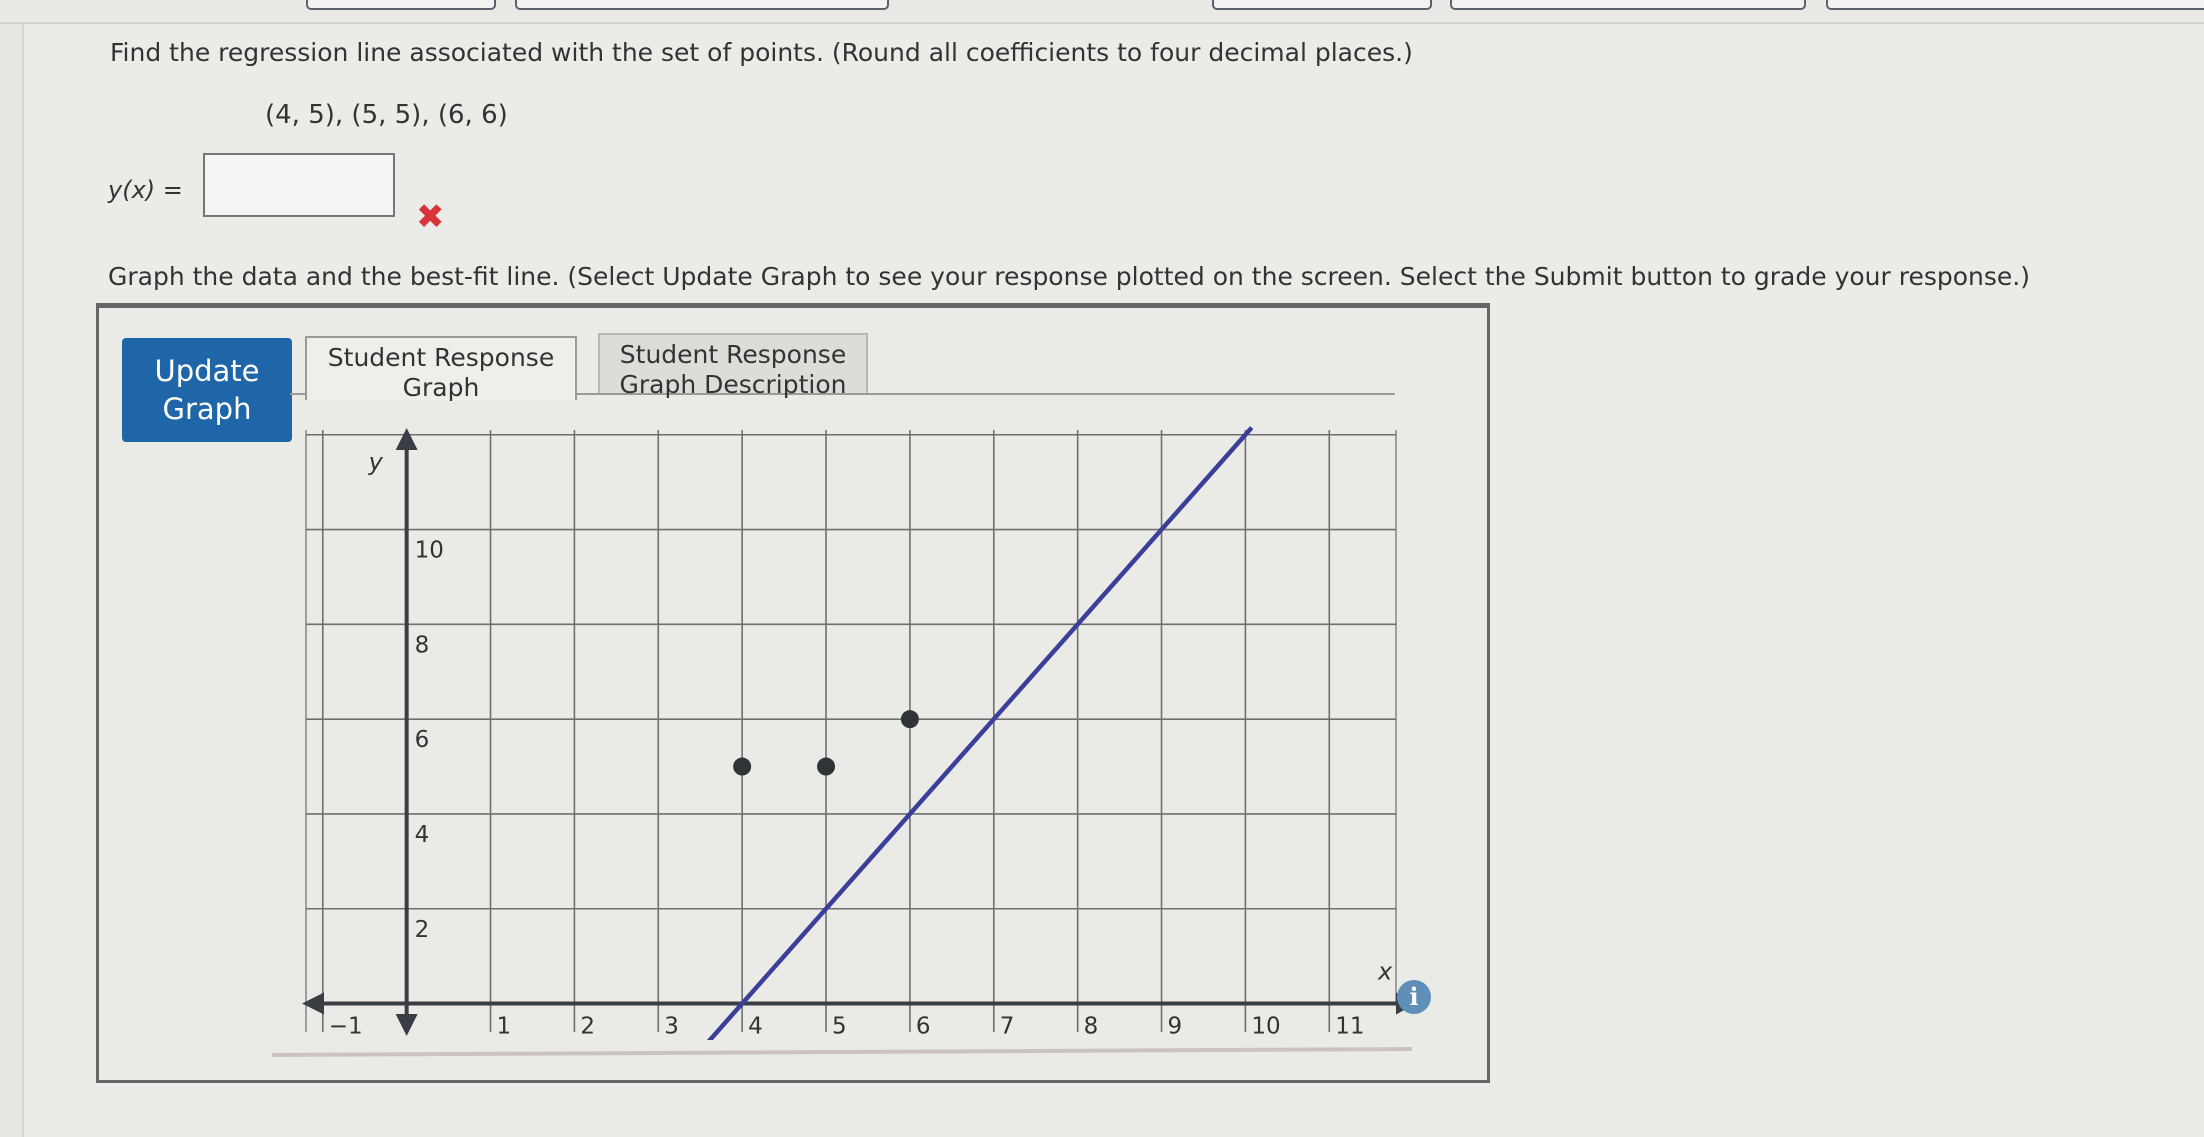 The height and width of the screenshot is (1137, 2204). I want to click on x-tick-label: 5, so click(839, 1027).